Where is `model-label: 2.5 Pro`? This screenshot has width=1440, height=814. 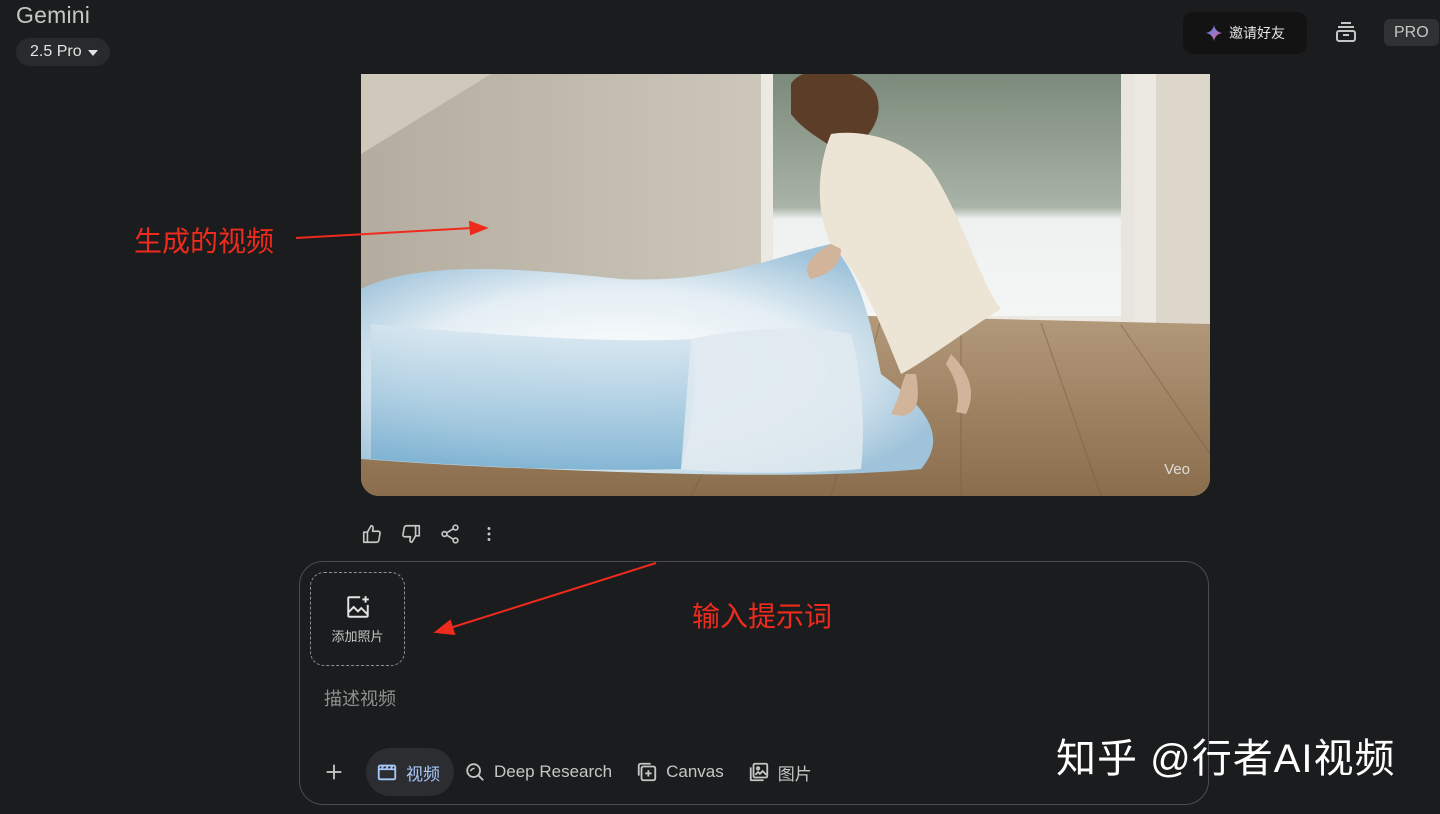
model-label: 2.5 Pro is located at coordinates (56, 51).